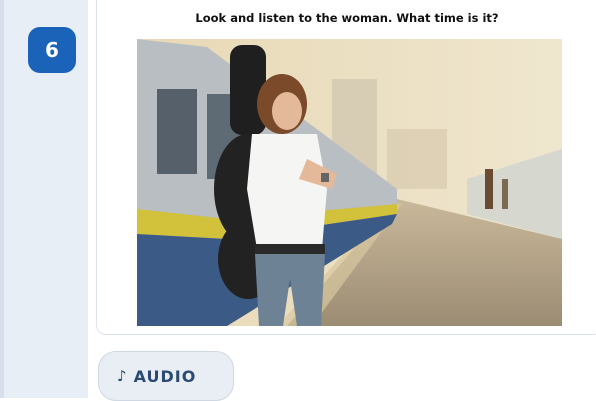 This screenshot has width=596, height=401. What do you see at coordinates (122, 376) in the screenshot?
I see `music-note-icon: ♪` at bounding box center [122, 376].